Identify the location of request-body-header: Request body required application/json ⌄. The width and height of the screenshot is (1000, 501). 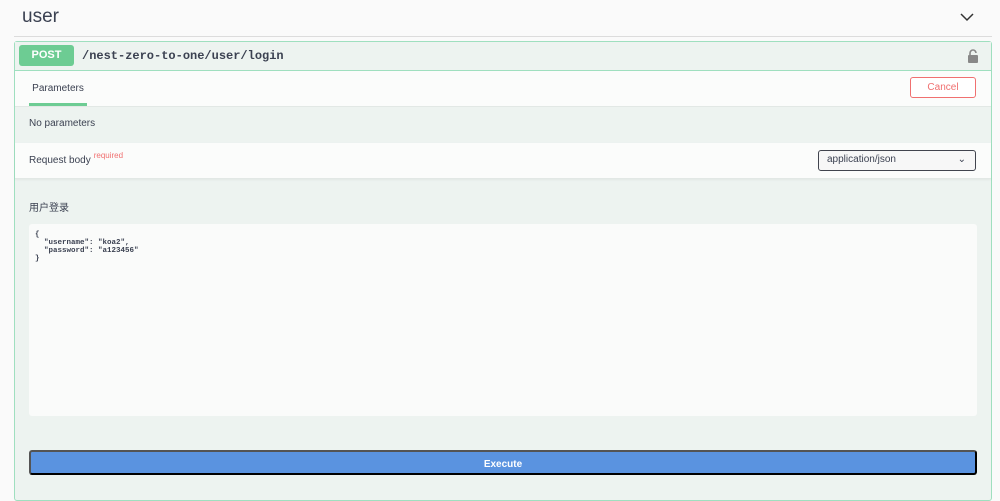
(503, 161).